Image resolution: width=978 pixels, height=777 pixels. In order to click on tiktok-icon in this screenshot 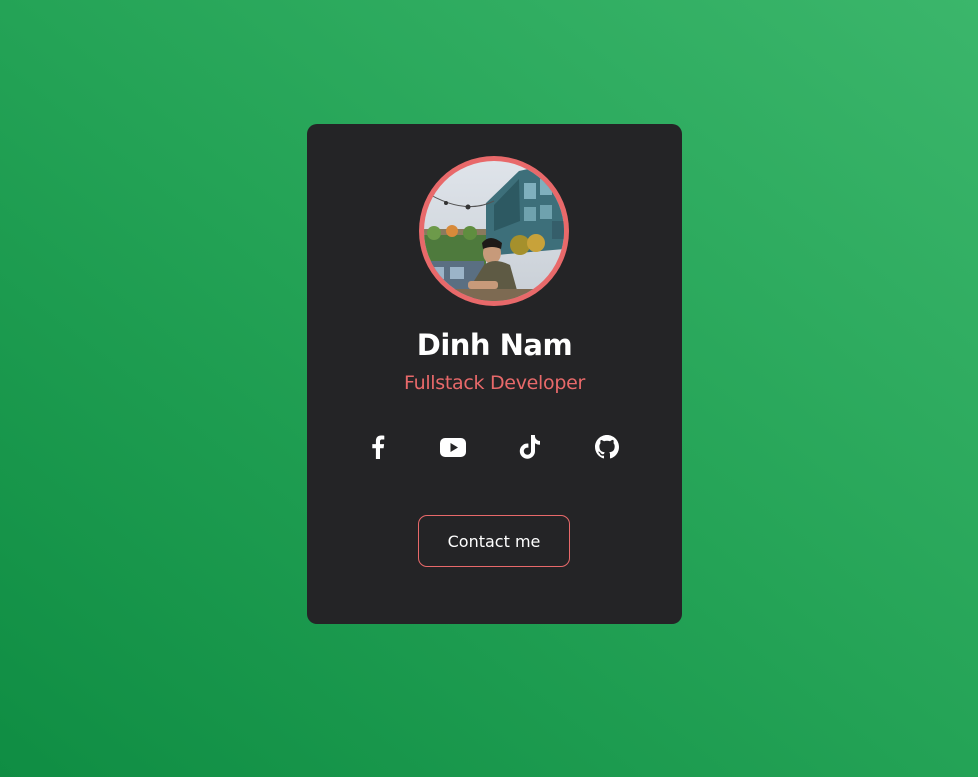, I will do `click(529, 447)`.